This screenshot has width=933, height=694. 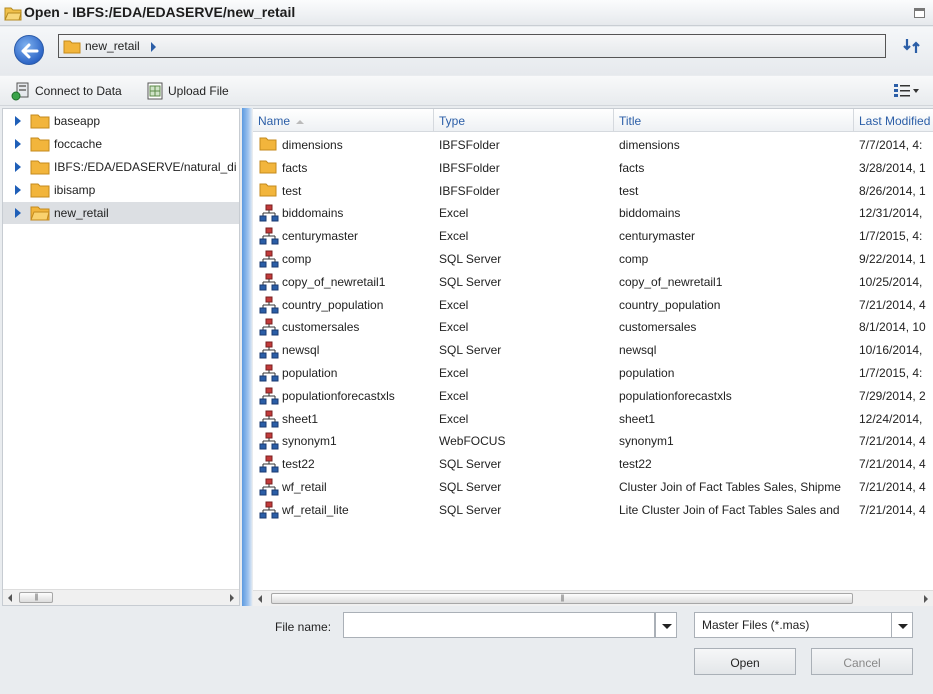 I want to click on view-options-icon, so click(x=902, y=91).